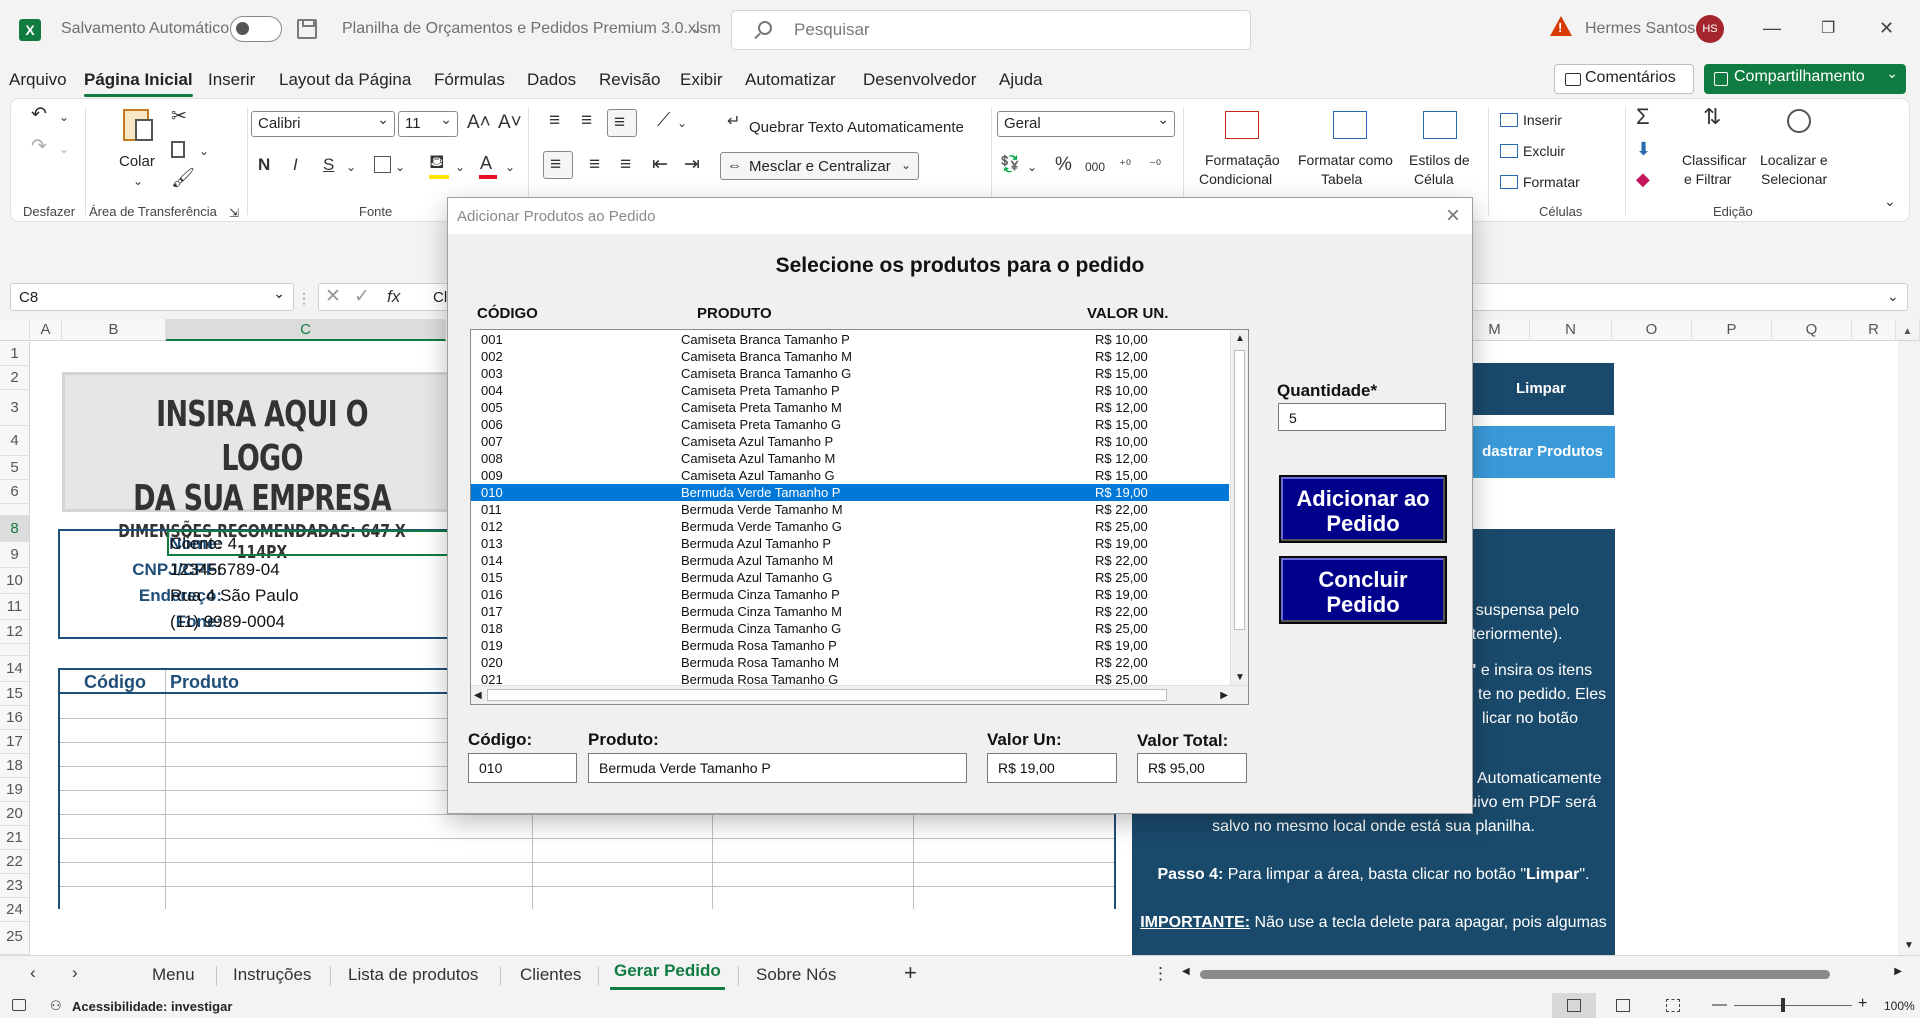 The image size is (1920, 1018). What do you see at coordinates (1793, 1005) in the screenshot?
I see `zoom-slider` at bounding box center [1793, 1005].